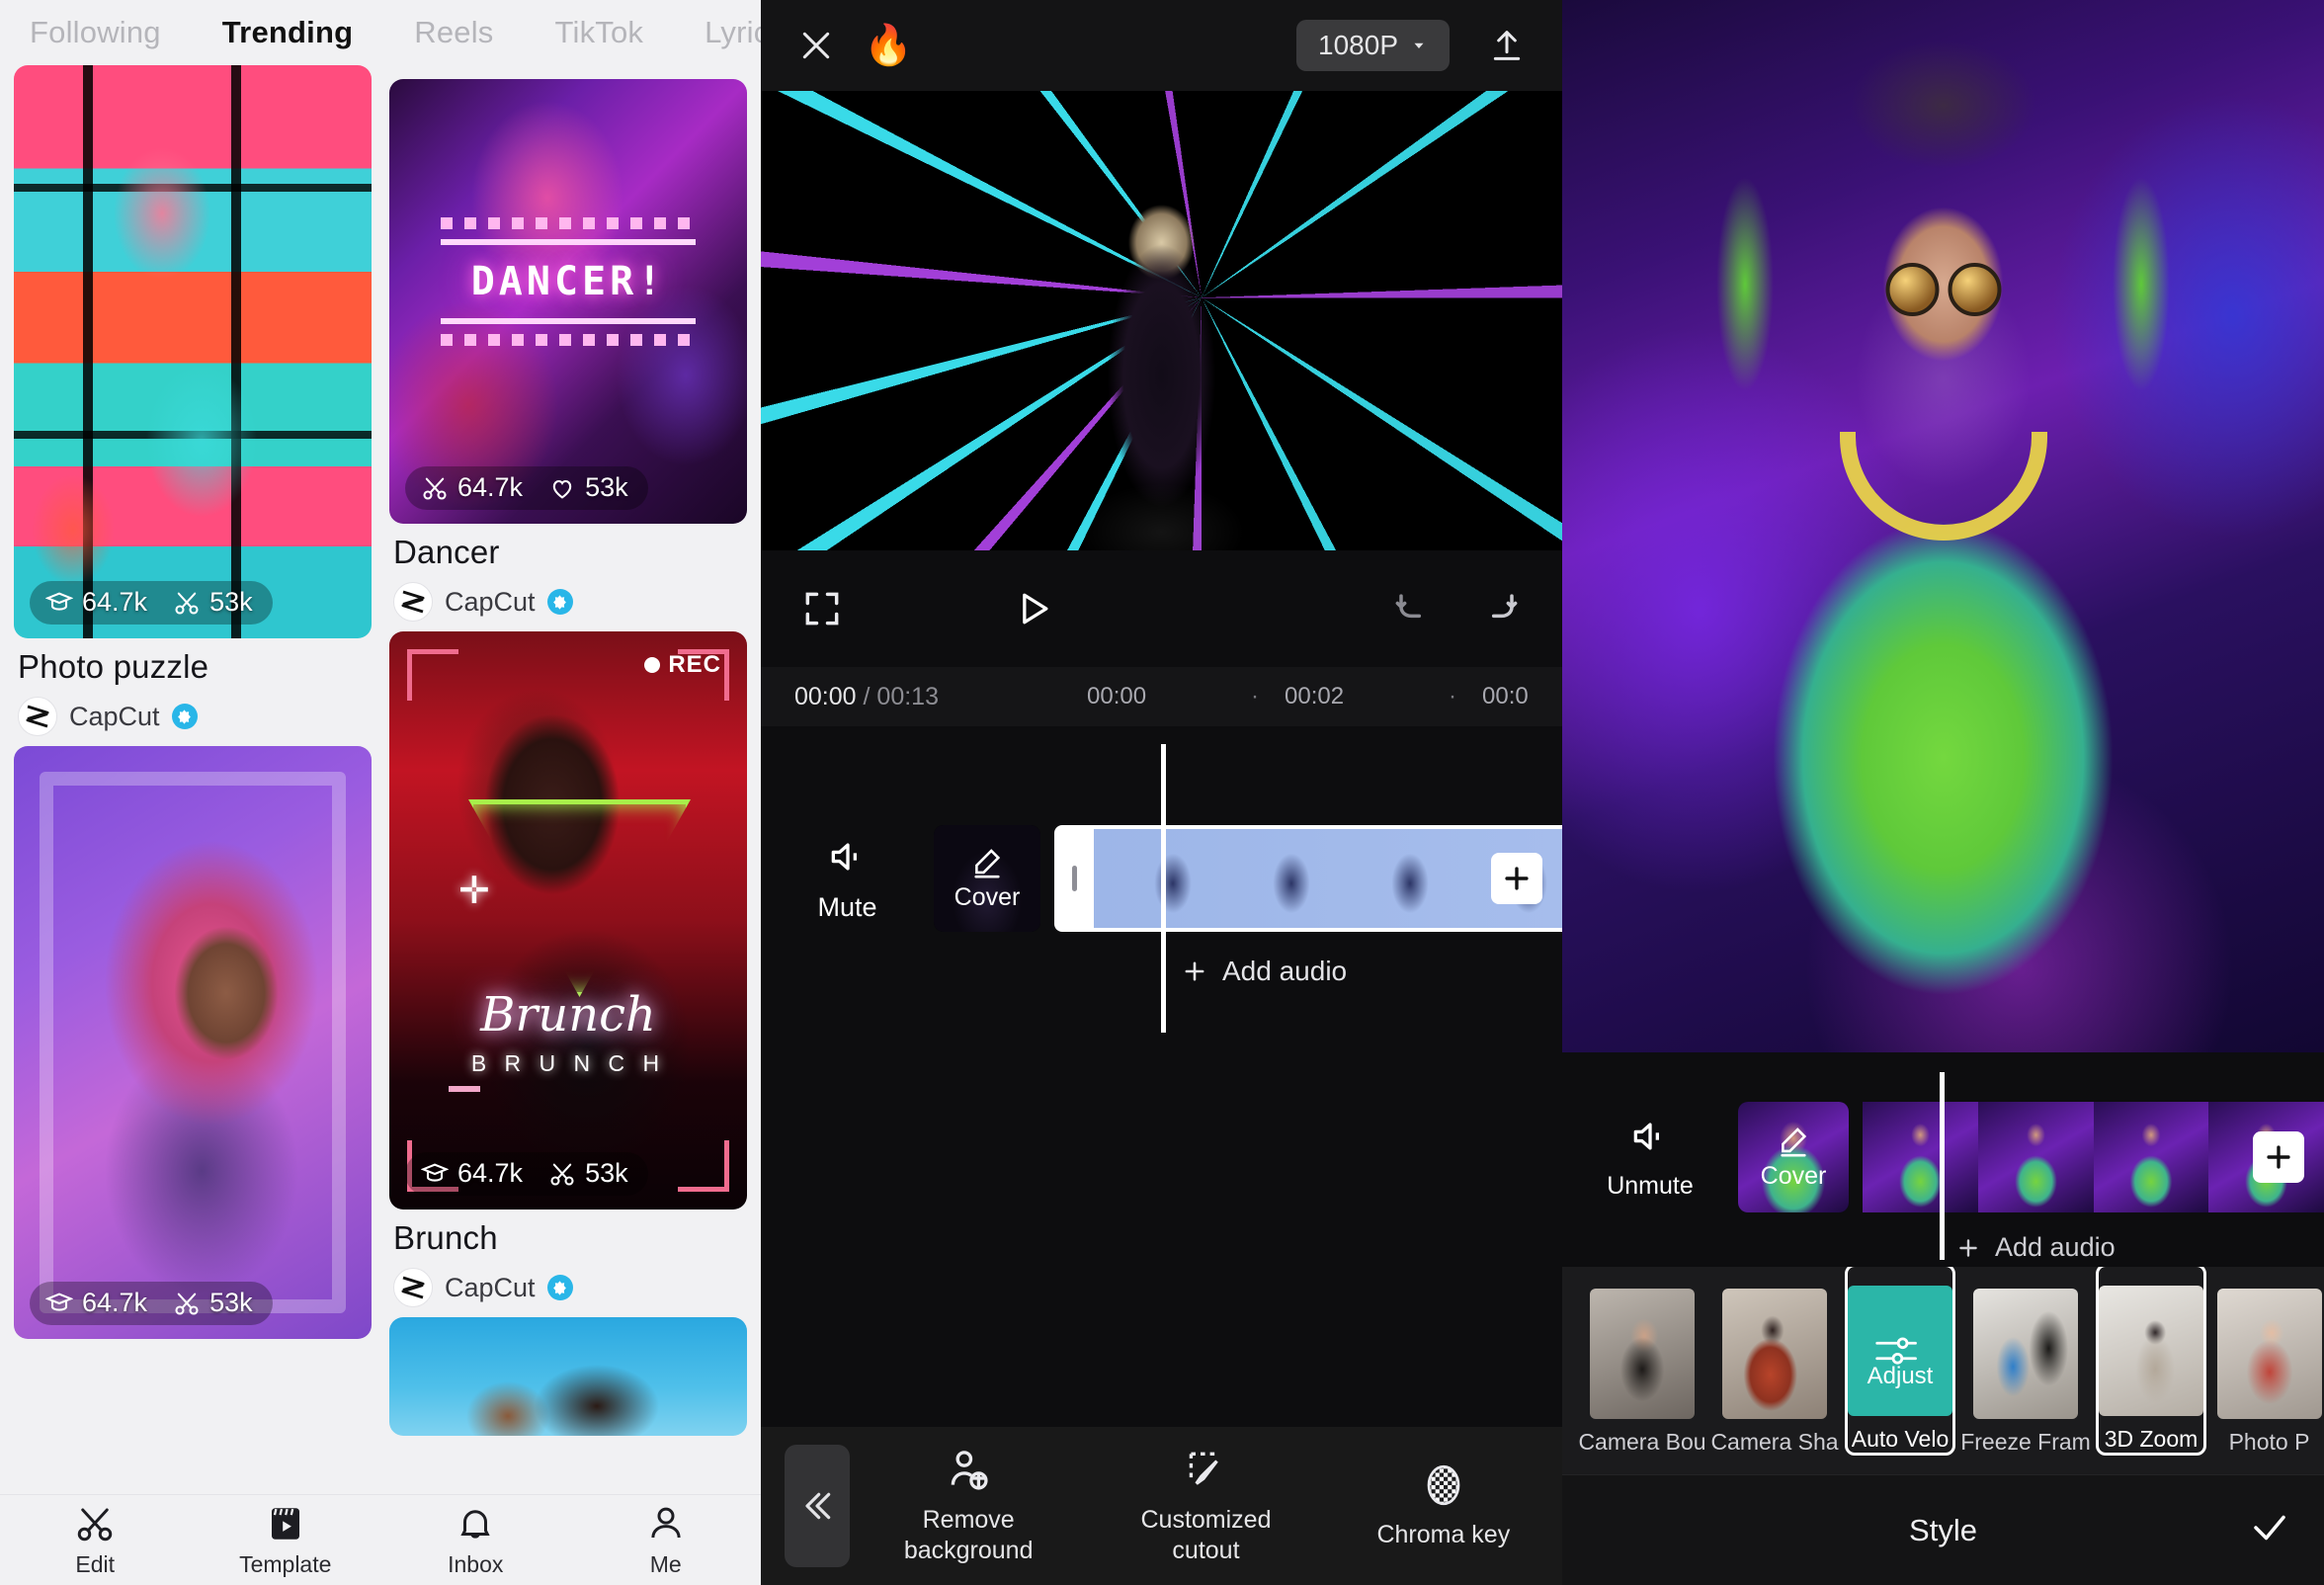  I want to click on stat-edits: 64.7k, so click(472, 488).